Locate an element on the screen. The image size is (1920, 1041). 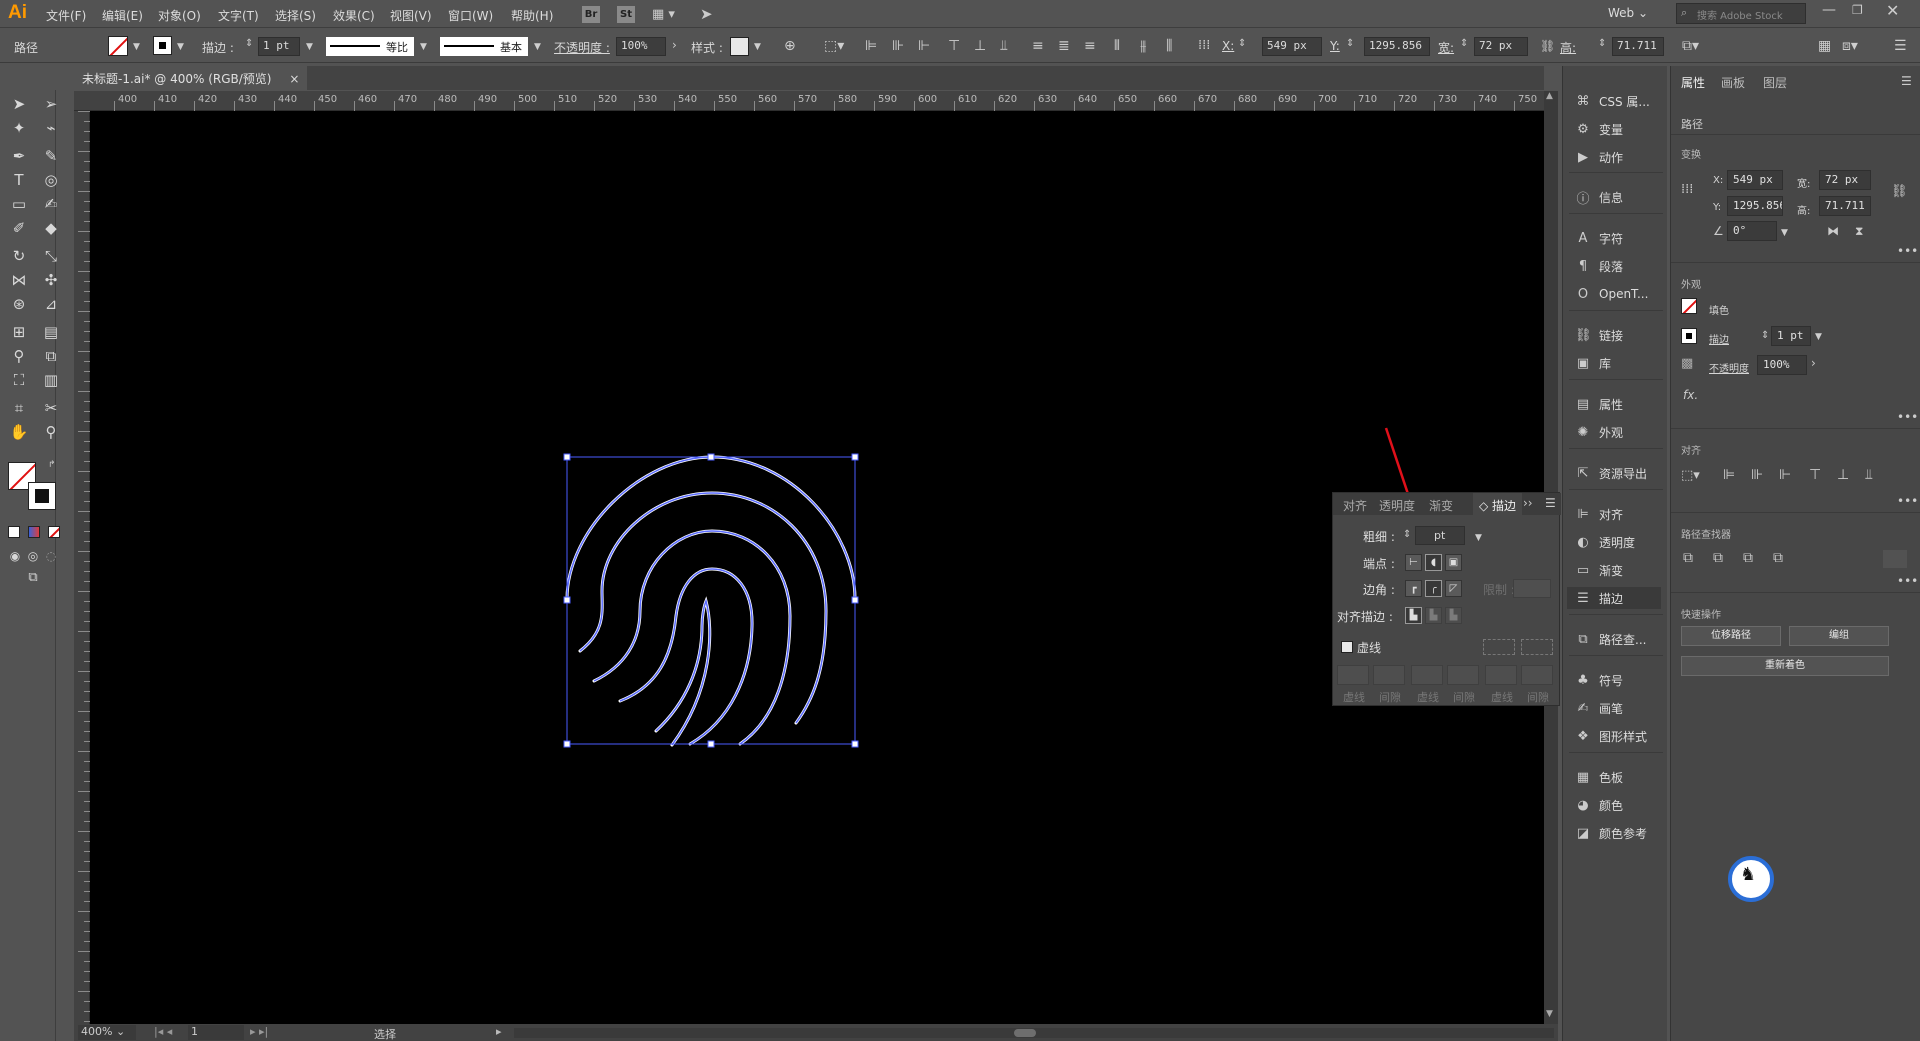
align-stroke-outside-icon: ▙ is located at coordinates (1453, 615).